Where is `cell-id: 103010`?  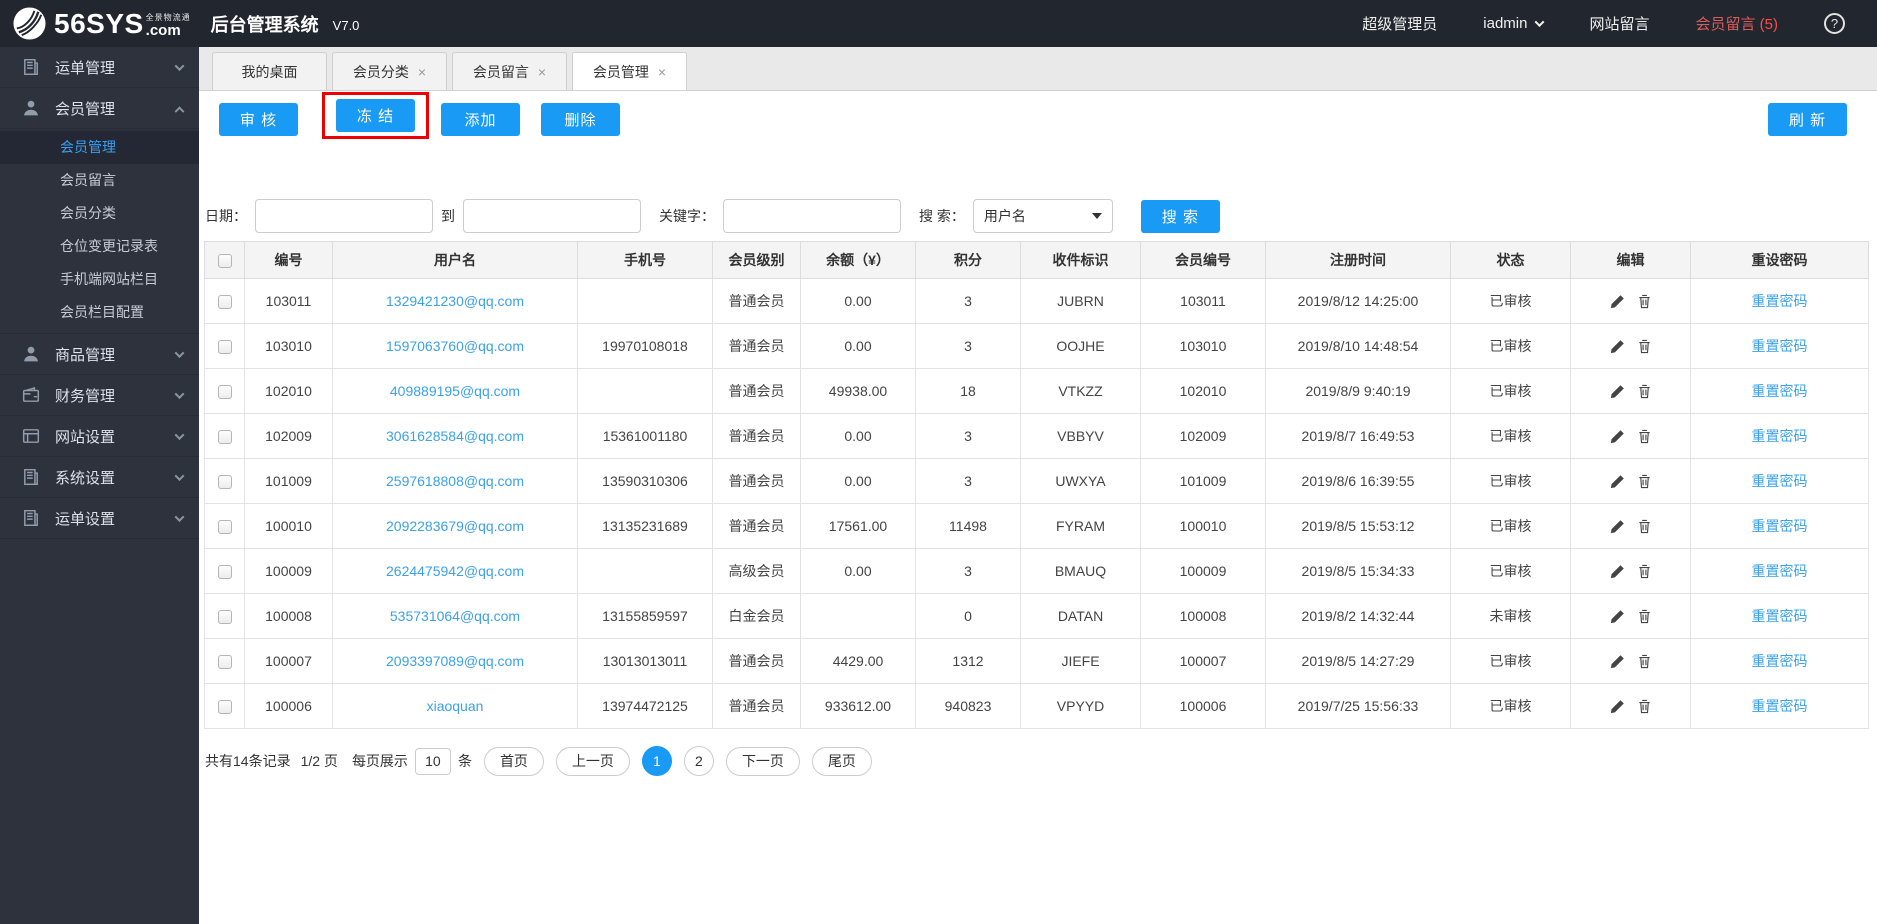 cell-id: 103010 is located at coordinates (288, 346).